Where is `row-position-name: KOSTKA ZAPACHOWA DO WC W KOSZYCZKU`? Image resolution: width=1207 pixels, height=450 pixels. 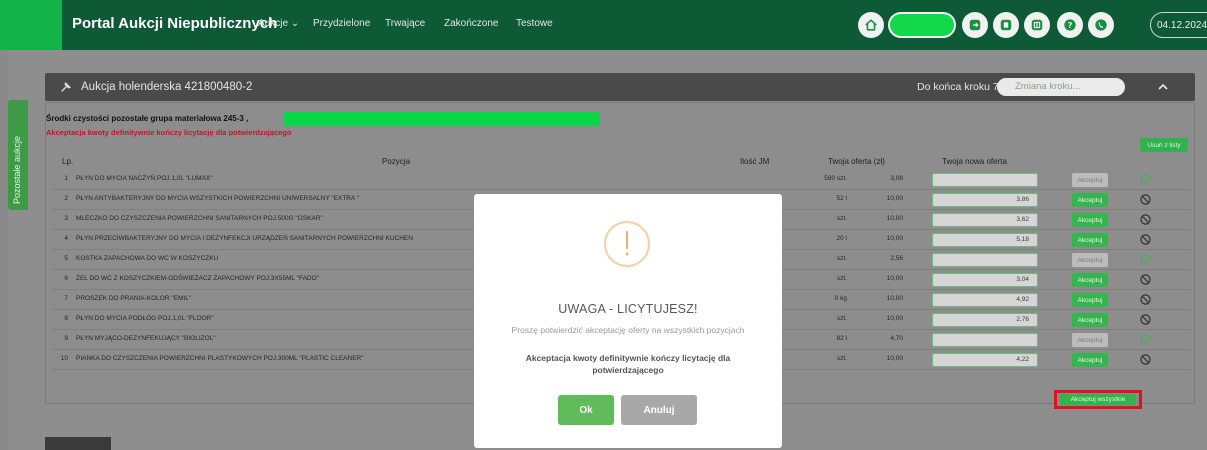
row-position-name: KOSTKA ZAPACHOWA DO WC W KOSZYCZKU is located at coordinates (147, 258).